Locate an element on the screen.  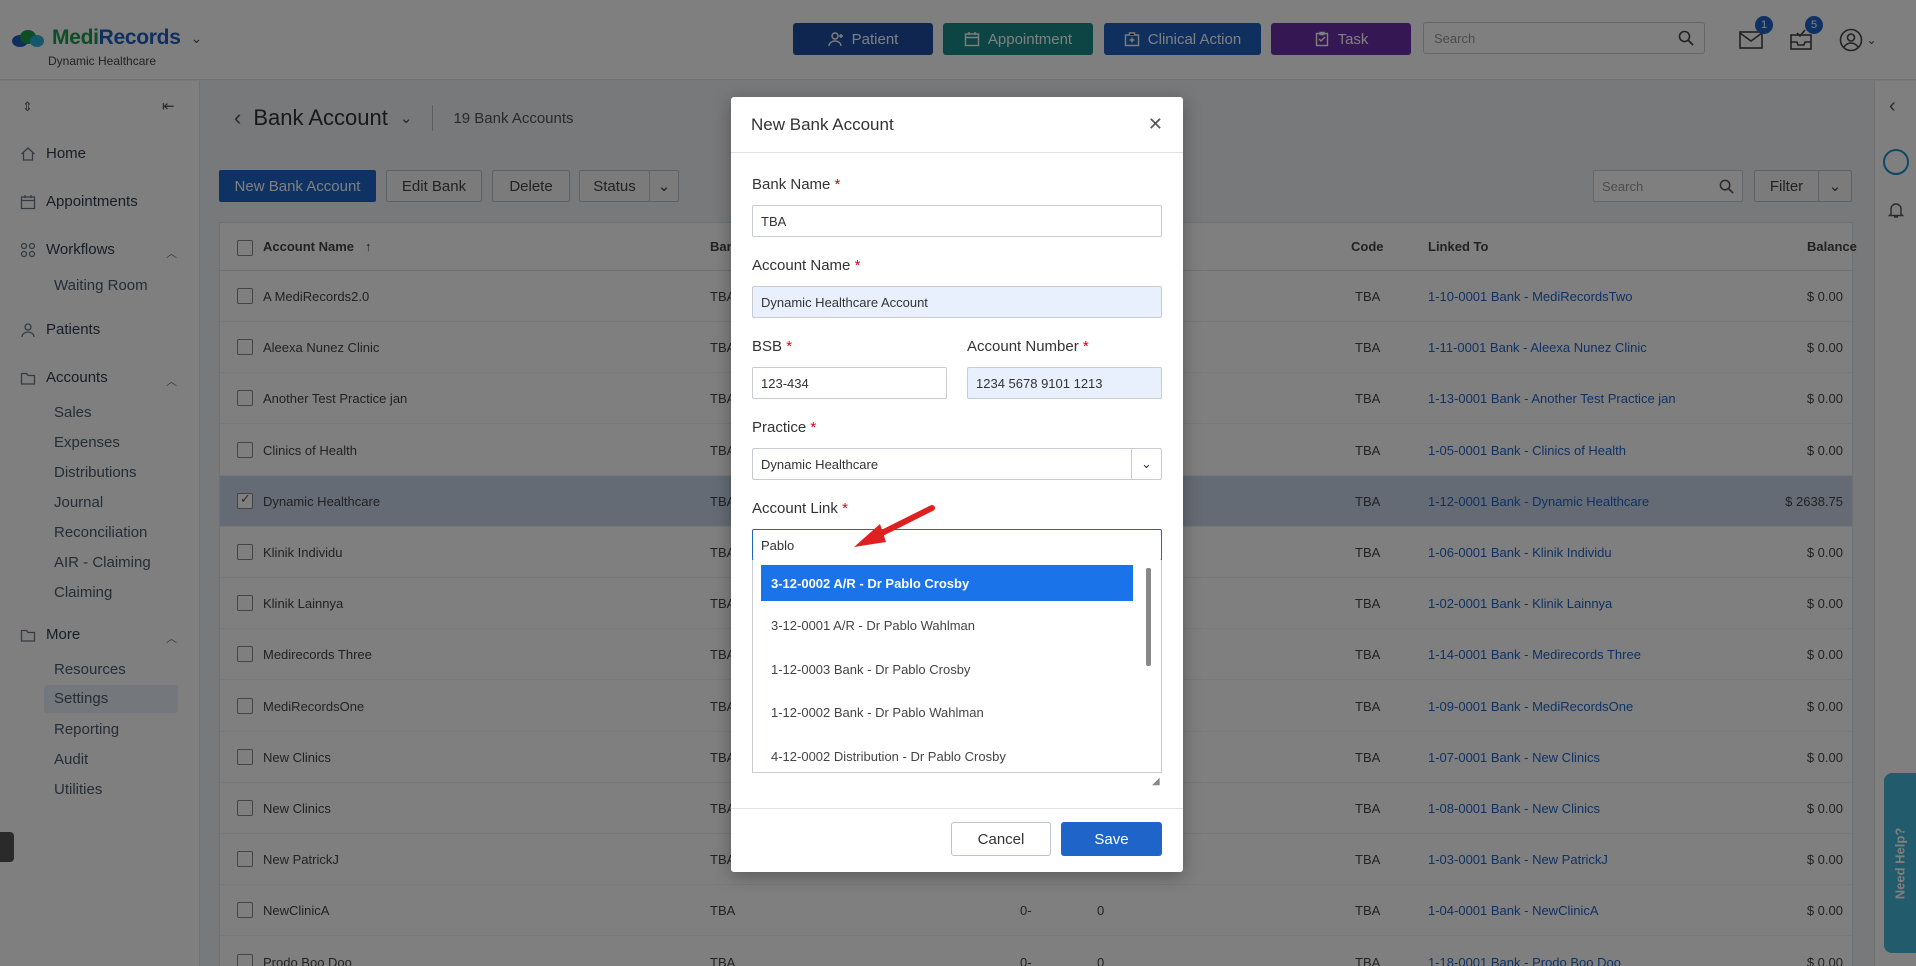
dialog-header: New Bank Account ✕ is located at coordinates (957, 125).